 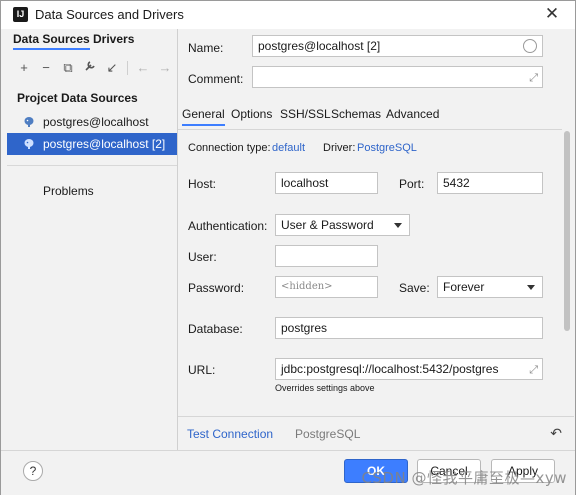 I want to click on sidebar-item-label: postgres@localhost [2], so click(x=104, y=144).